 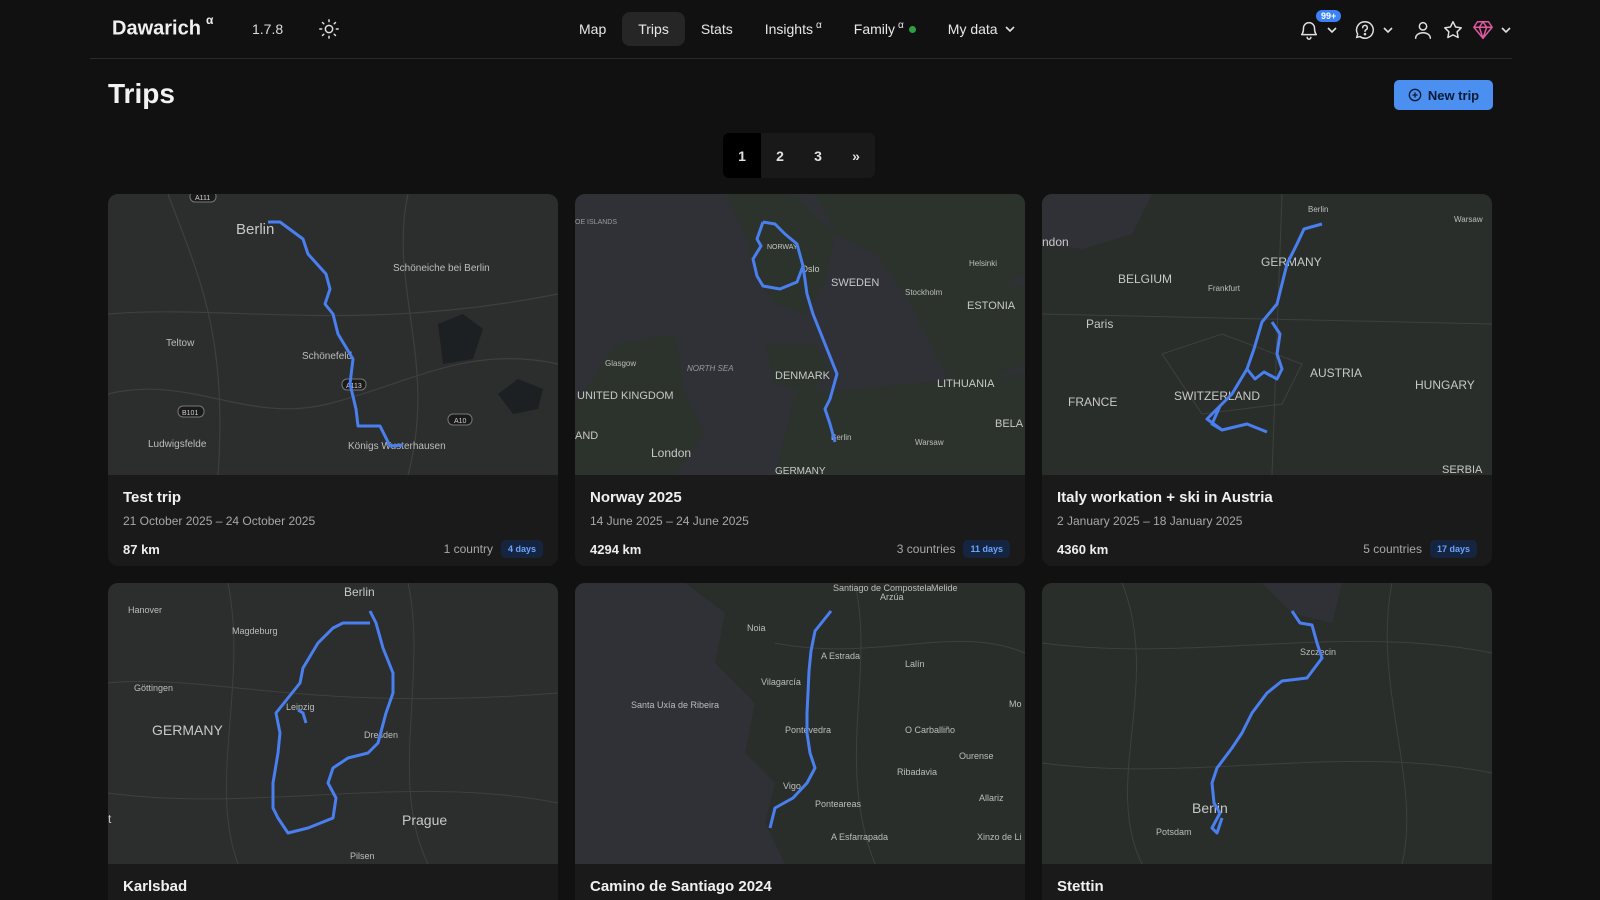 I want to click on trip-name: Karlsbad, so click(x=155, y=886).